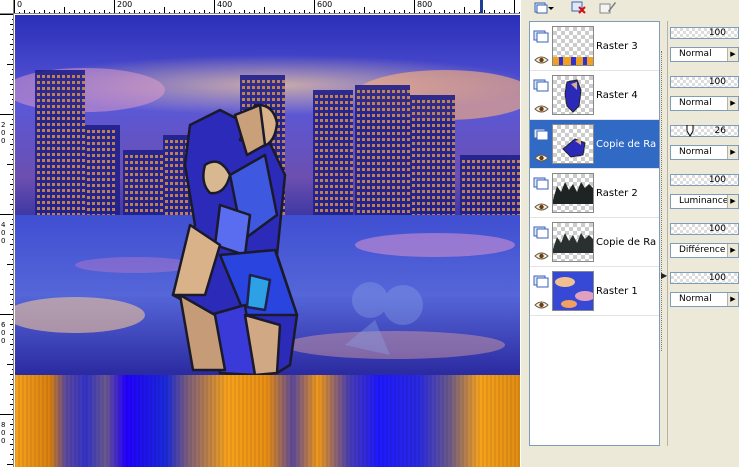  I want to click on ruler-v-label: 8, so click(3, 425).